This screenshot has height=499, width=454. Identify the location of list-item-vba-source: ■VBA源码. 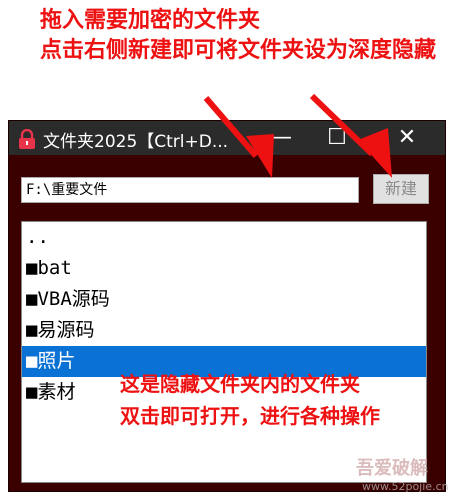
(224, 299).